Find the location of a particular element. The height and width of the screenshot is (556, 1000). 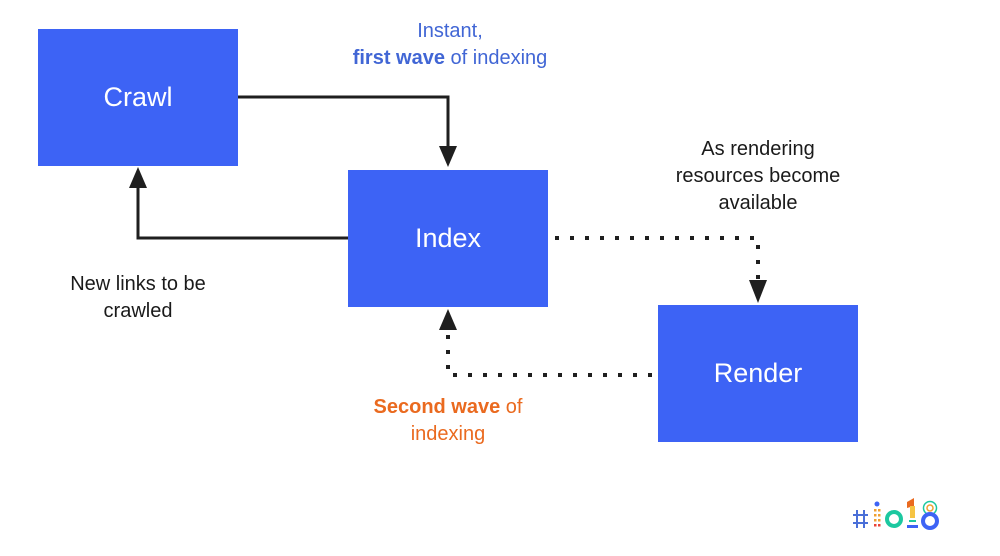

arrowhead-index-to-crawl is located at coordinates (138, 177).